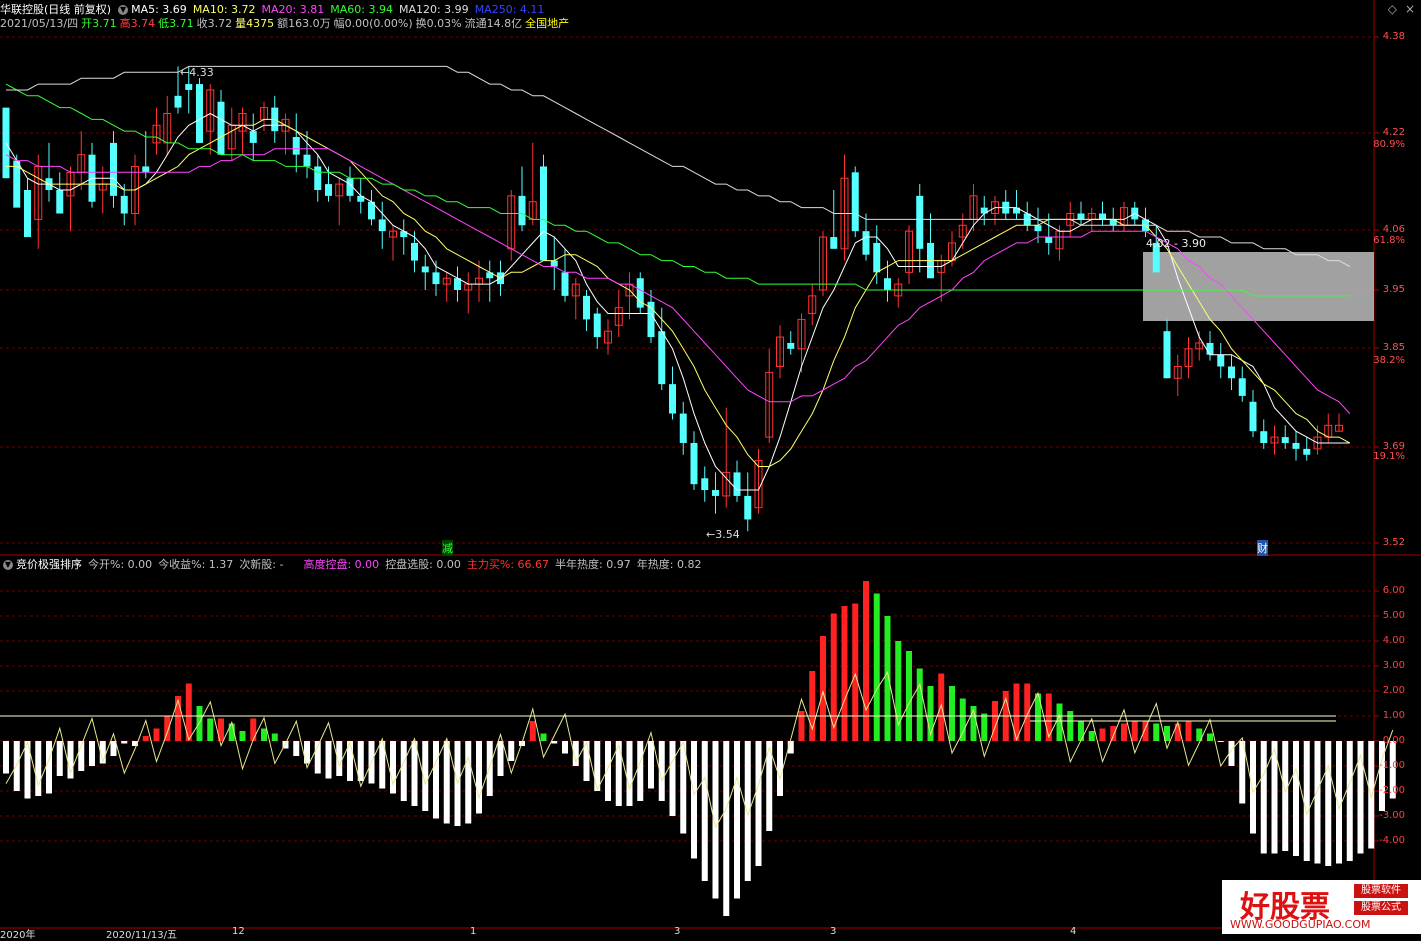 The width and height of the screenshot is (1421, 941). I want to click on chevron-down-icon: ▼, so click(8, 565).